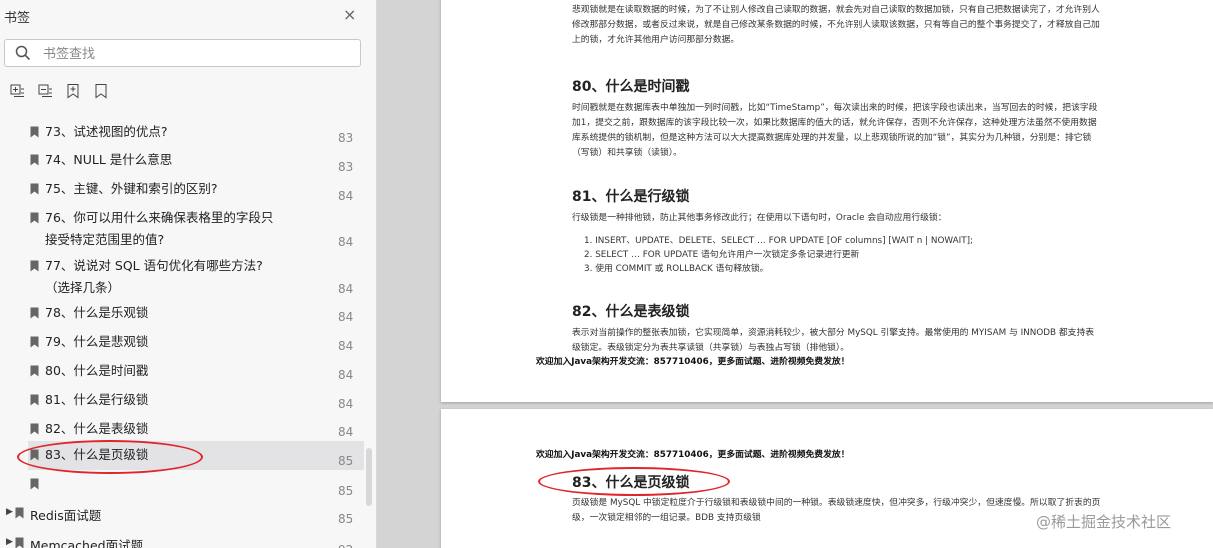  What do you see at coordinates (182, 402) in the screenshot?
I see `bookmark-item: 81、什么是行级锁 84` at bounding box center [182, 402].